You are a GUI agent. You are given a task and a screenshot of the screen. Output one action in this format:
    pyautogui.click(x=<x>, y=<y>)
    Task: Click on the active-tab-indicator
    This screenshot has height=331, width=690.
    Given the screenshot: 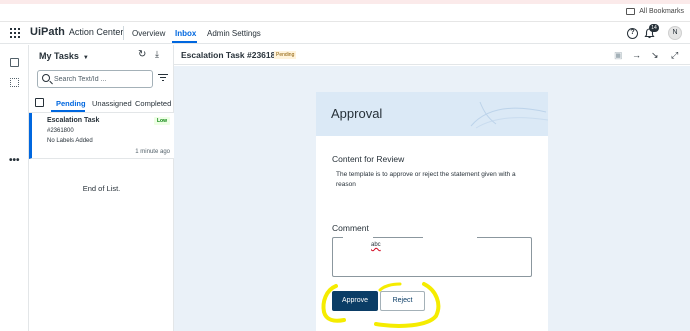 What is the action you would take?
    pyautogui.click(x=184, y=42)
    